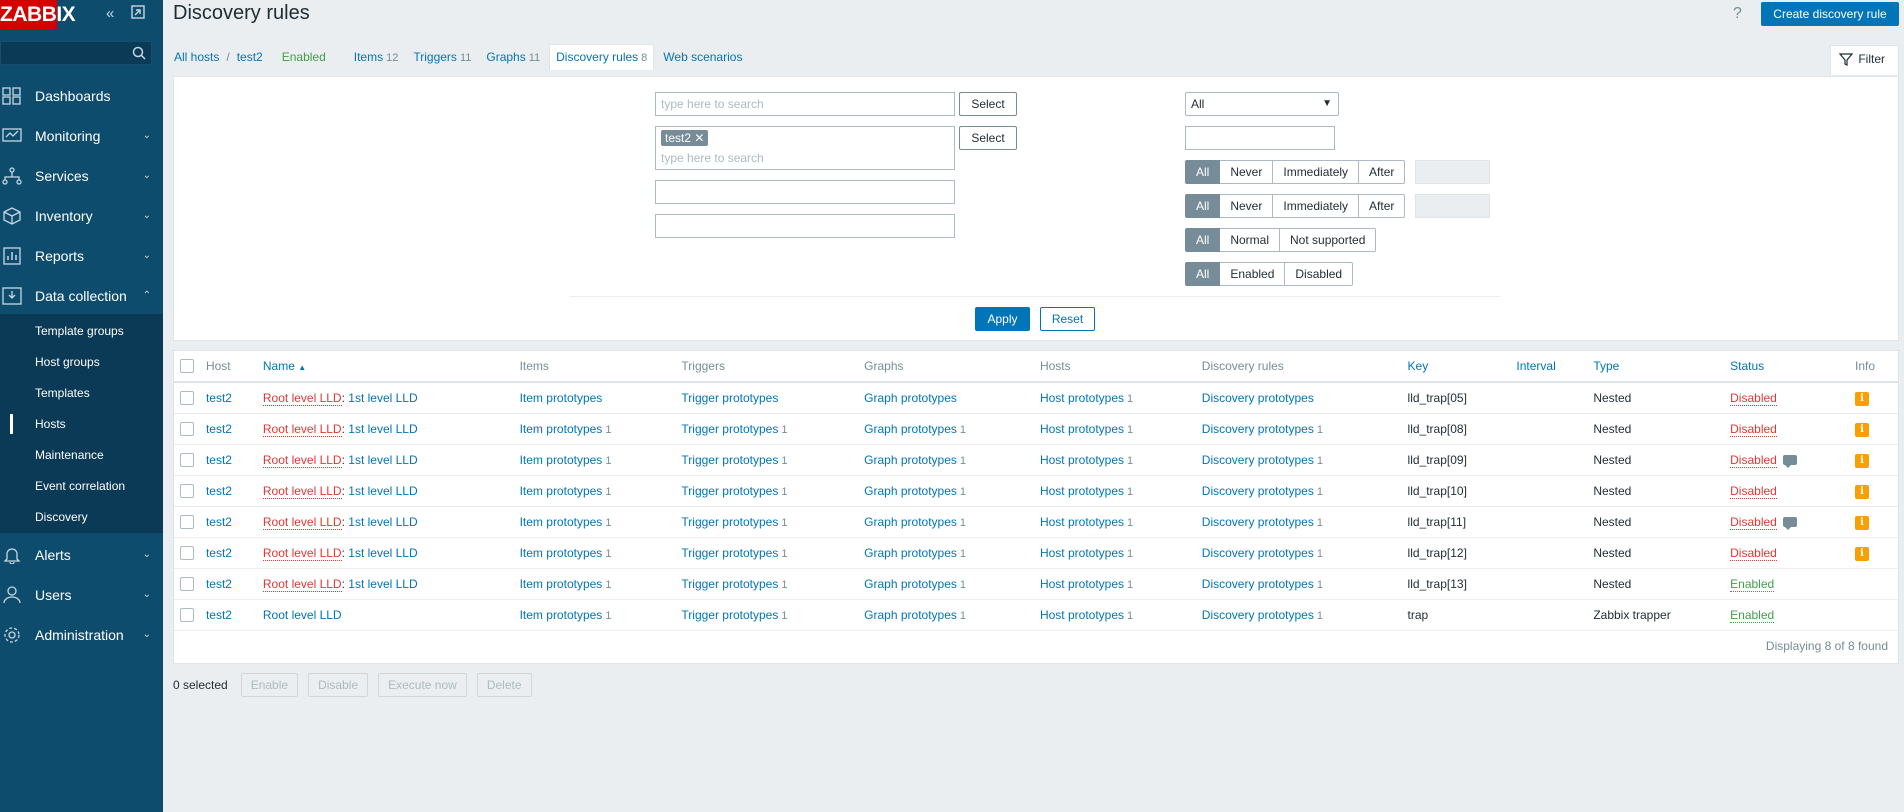 This screenshot has height=812, width=1904. I want to click on col-interval: Interval, so click(1549, 367).